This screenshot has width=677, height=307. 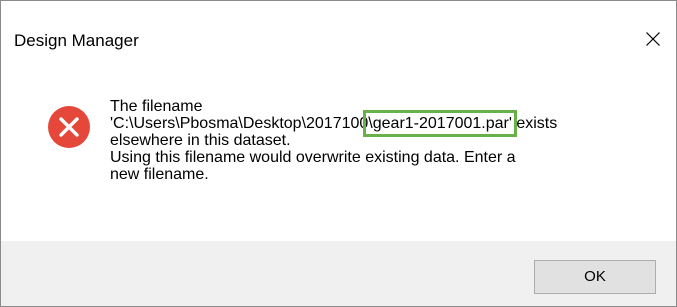 I want to click on message-line-1: The filename, so click(x=156, y=106).